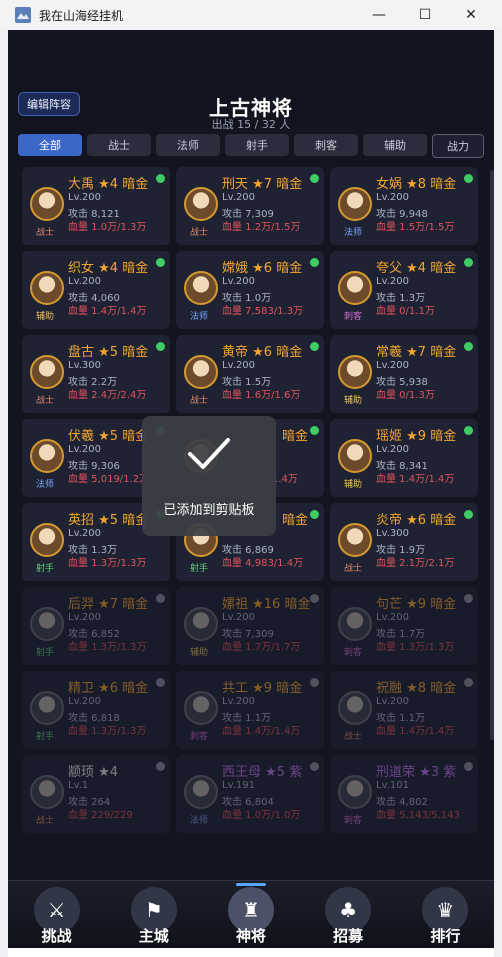 The width and height of the screenshot is (502, 957). Describe the element at coordinates (93, 772) in the screenshot. I see `hero-name: 颛顼 ★4` at that location.